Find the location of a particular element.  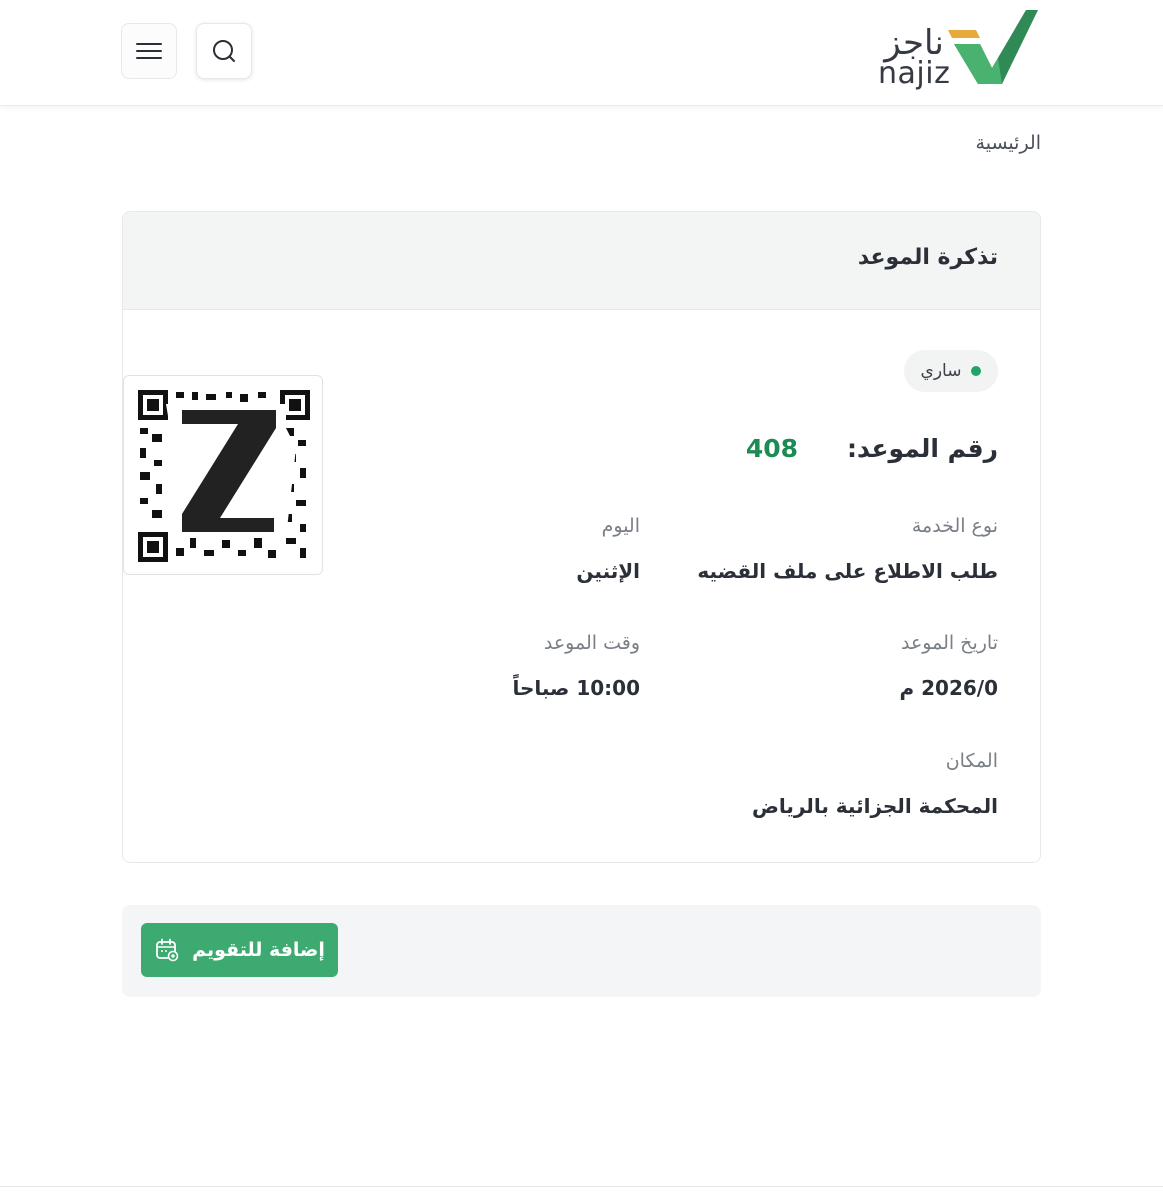

hamburger-menu-icon is located at coordinates (149, 51).